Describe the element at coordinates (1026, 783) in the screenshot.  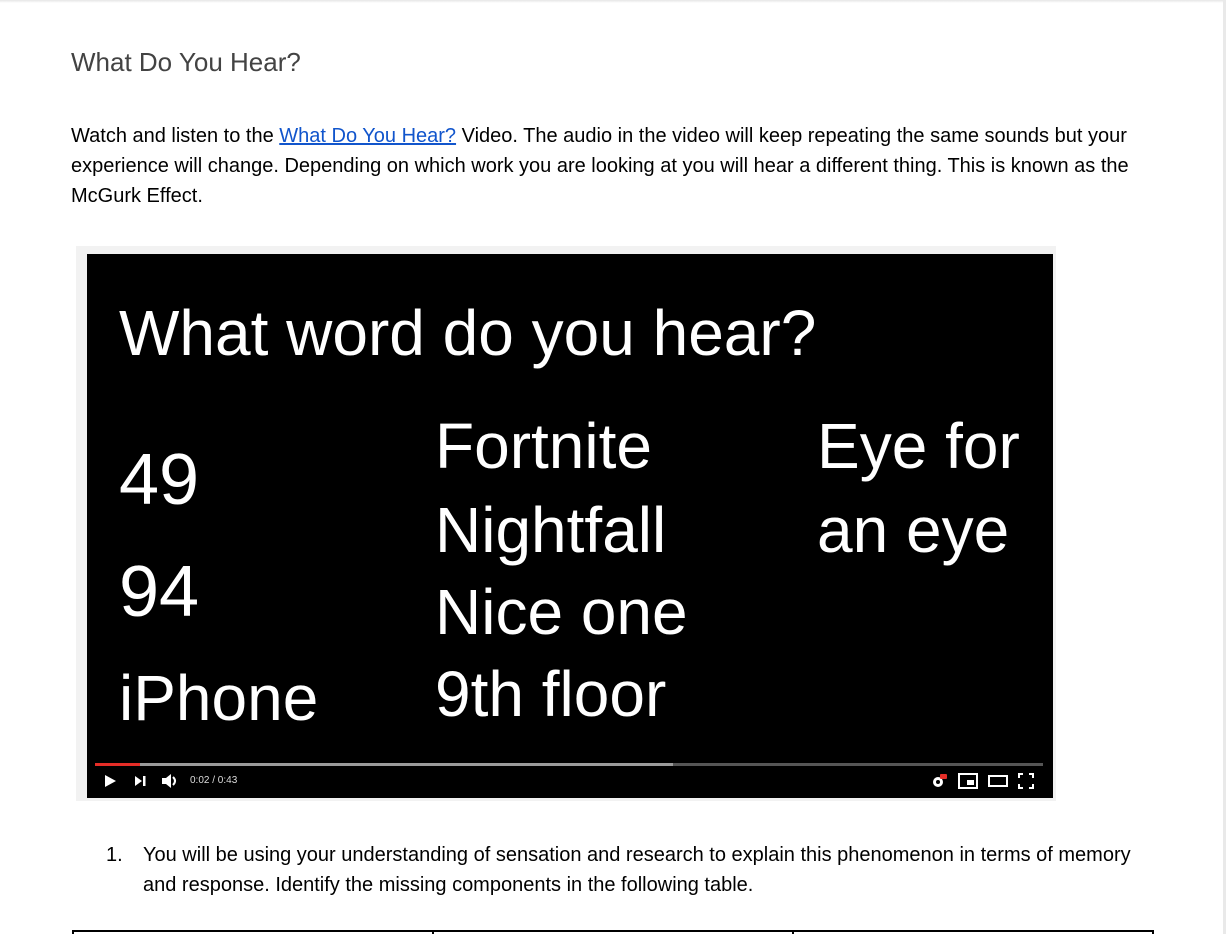
I see `fullscreen-icon` at that location.